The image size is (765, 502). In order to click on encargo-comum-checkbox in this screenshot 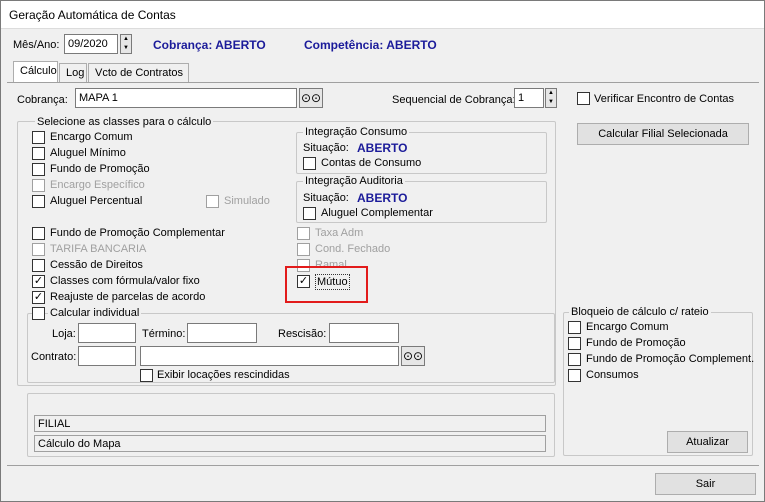, I will do `click(38, 137)`.